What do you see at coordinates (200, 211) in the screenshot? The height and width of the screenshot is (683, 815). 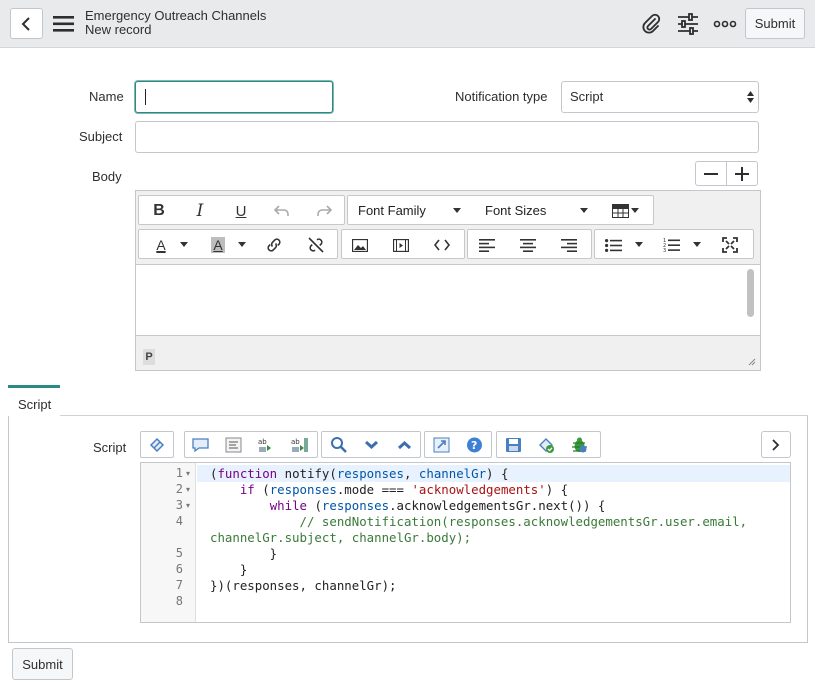 I see `italic-icon: I` at bounding box center [200, 211].